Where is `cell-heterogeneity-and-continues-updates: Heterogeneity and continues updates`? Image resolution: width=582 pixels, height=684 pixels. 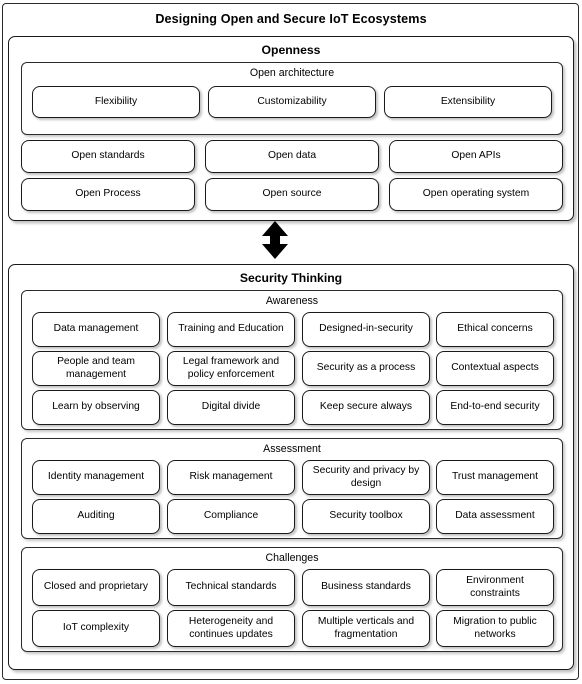
cell-heterogeneity-and-continues-updates: Heterogeneity and continues updates is located at coordinates (231, 628).